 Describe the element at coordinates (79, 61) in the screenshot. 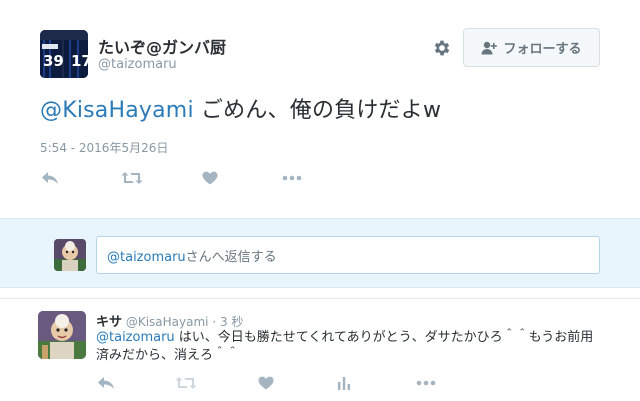

I see `avatar-number-right: 17` at that location.